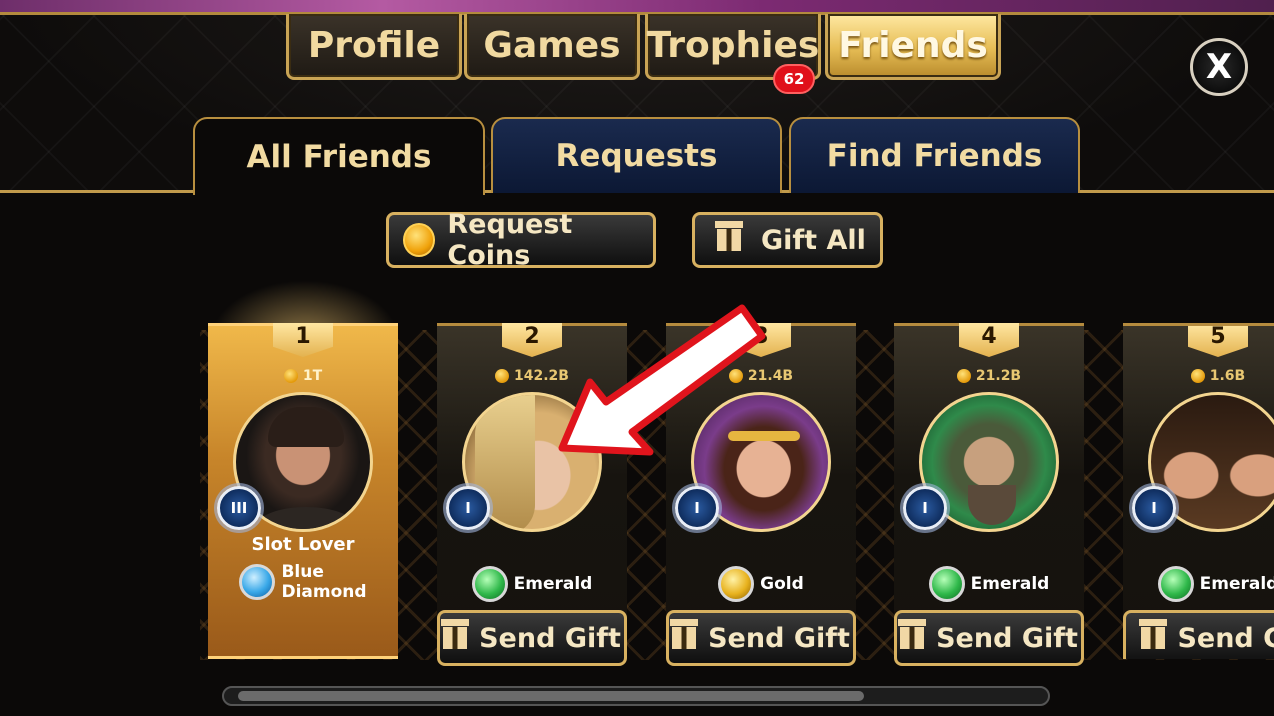 Image resolution: width=1274 pixels, height=716 pixels. I want to click on close-icon: X, so click(1219, 67).